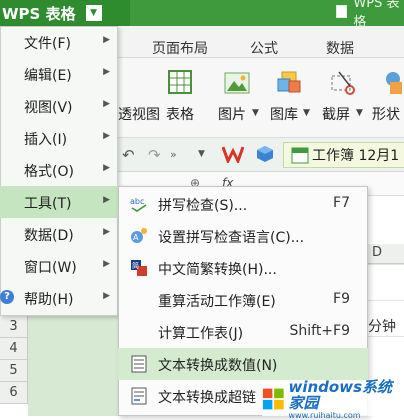 Image resolution: width=404 pixels, height=420 pixels. What do you see at coordinates (180, 82) in the screenshot?
I see `table-icon` at bounding box center [180, 82].